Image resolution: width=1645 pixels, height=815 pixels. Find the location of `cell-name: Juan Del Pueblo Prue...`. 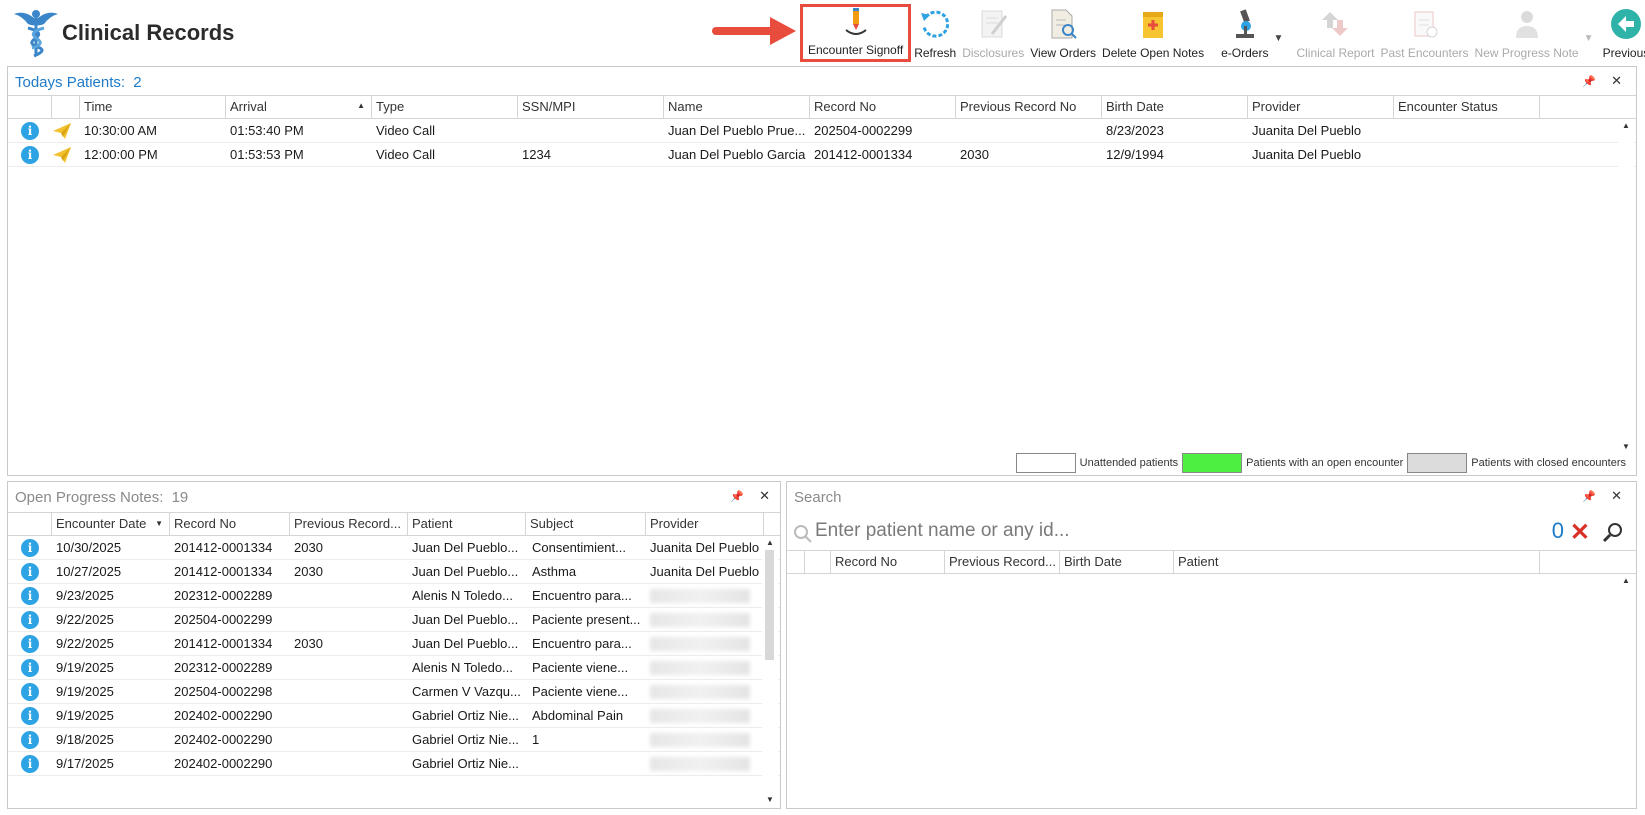

cell-name: Juan Del Pueblo Prue... is located at coordinates (737, 130).